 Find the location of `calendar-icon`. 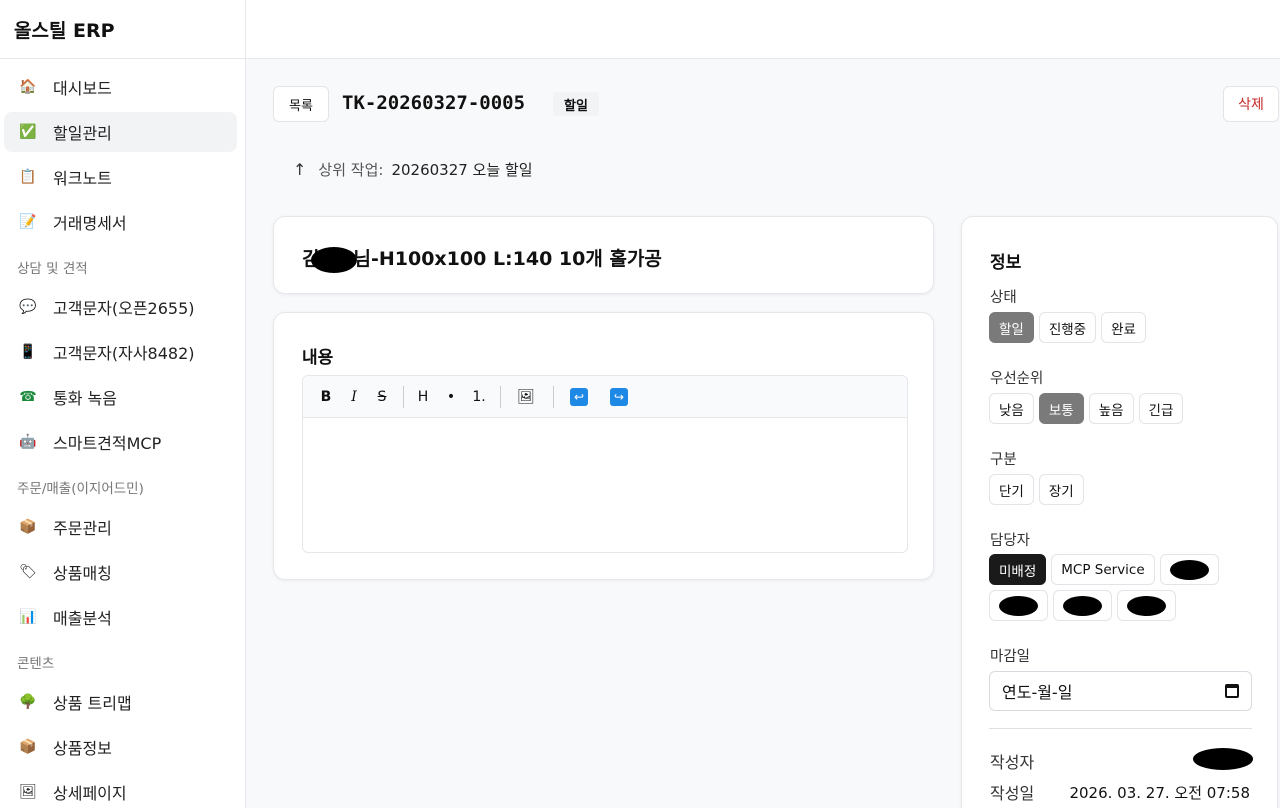

calendar-icon is located at coordinates (1232, 691).